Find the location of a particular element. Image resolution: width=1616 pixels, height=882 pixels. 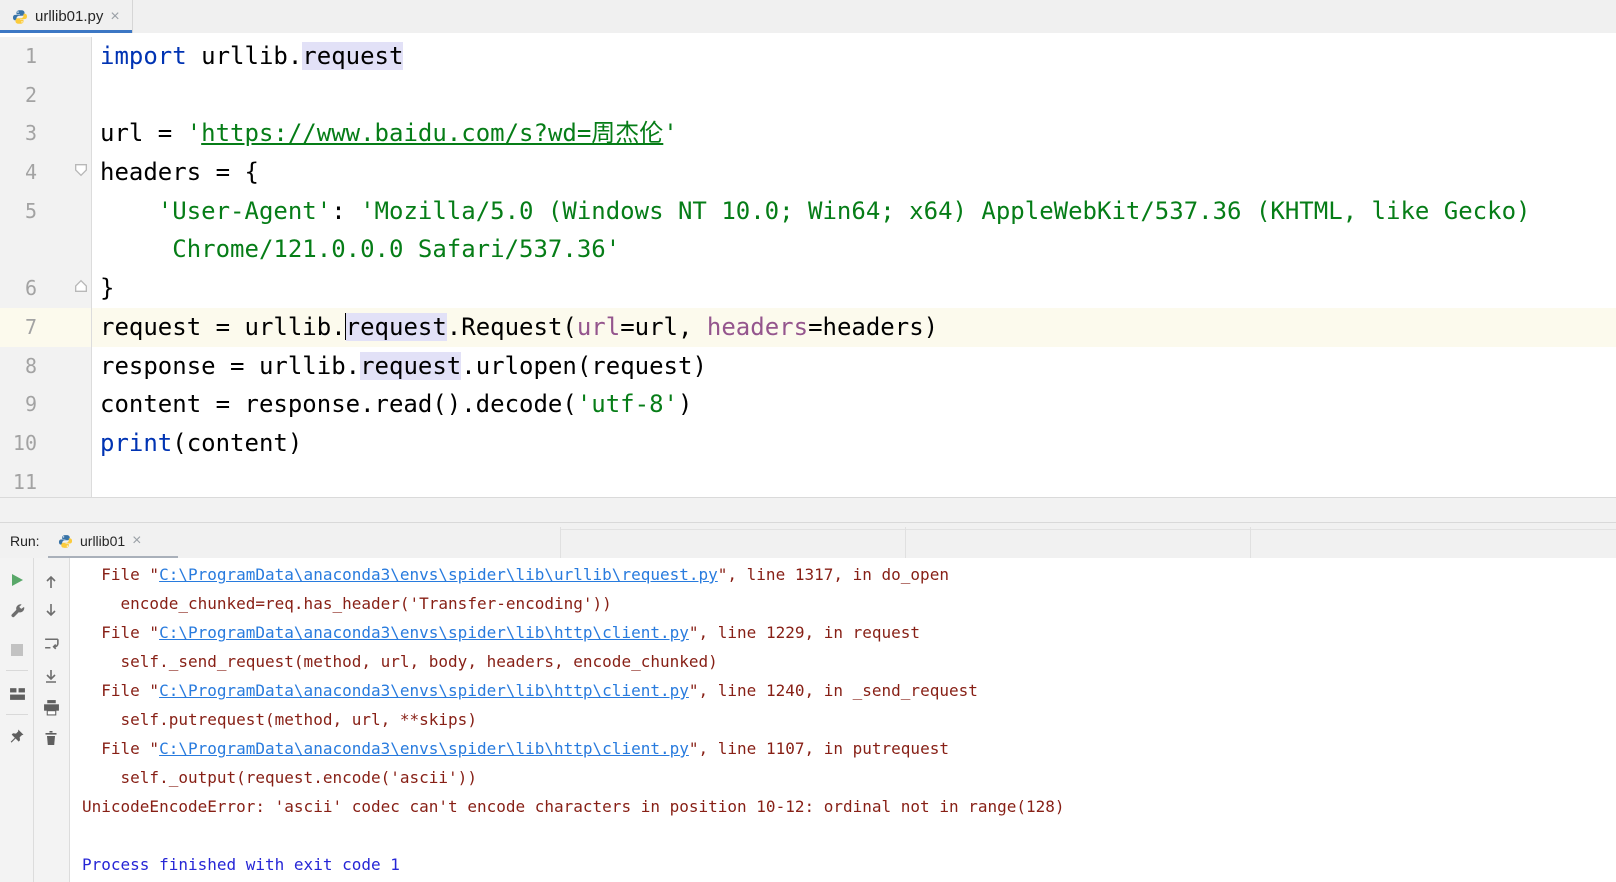

up-stacktrace-icon is located at coordinates (51, 582).